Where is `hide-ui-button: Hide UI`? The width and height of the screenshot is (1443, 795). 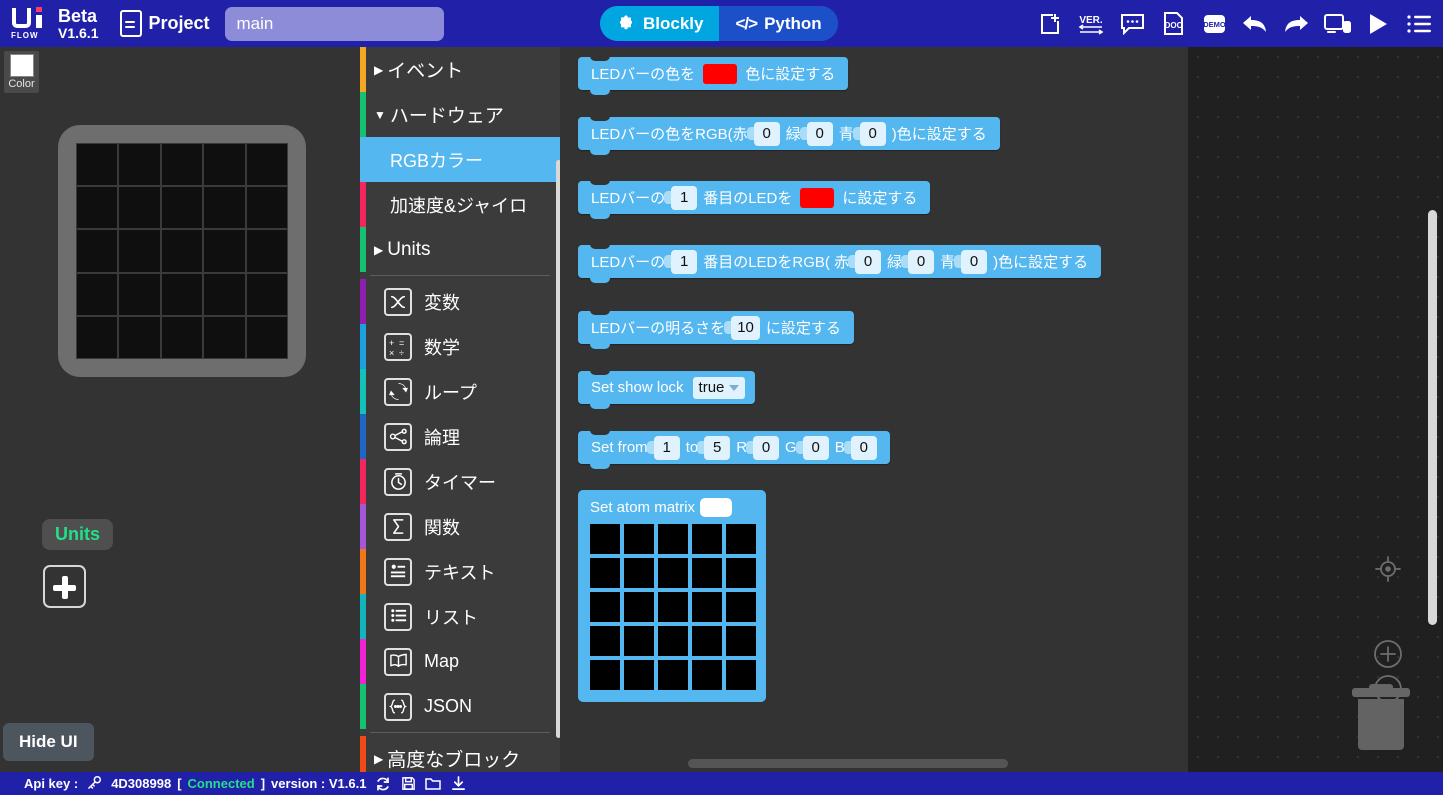 hide-ui-button: Hide UI is located at coordinates (48, 742).